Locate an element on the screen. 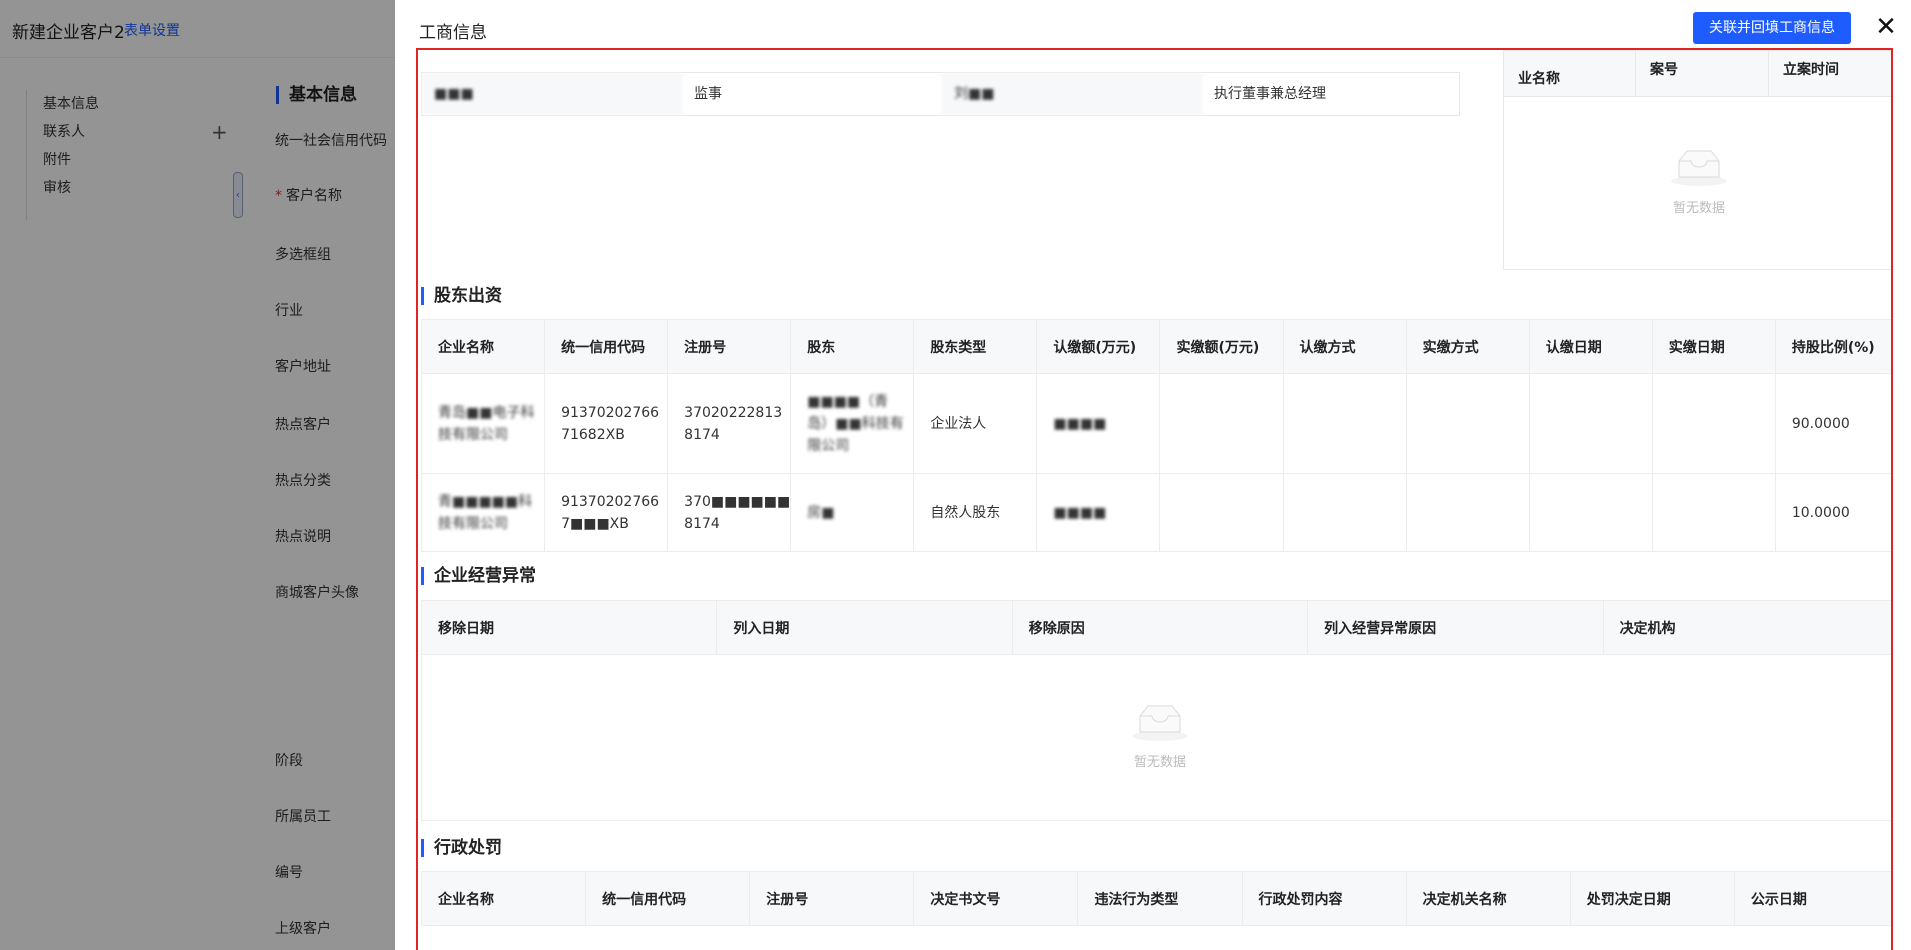 The height and width of the screenshot is (950, 1911). column-header: 移除原因 is located at coordinates (1160, 627).